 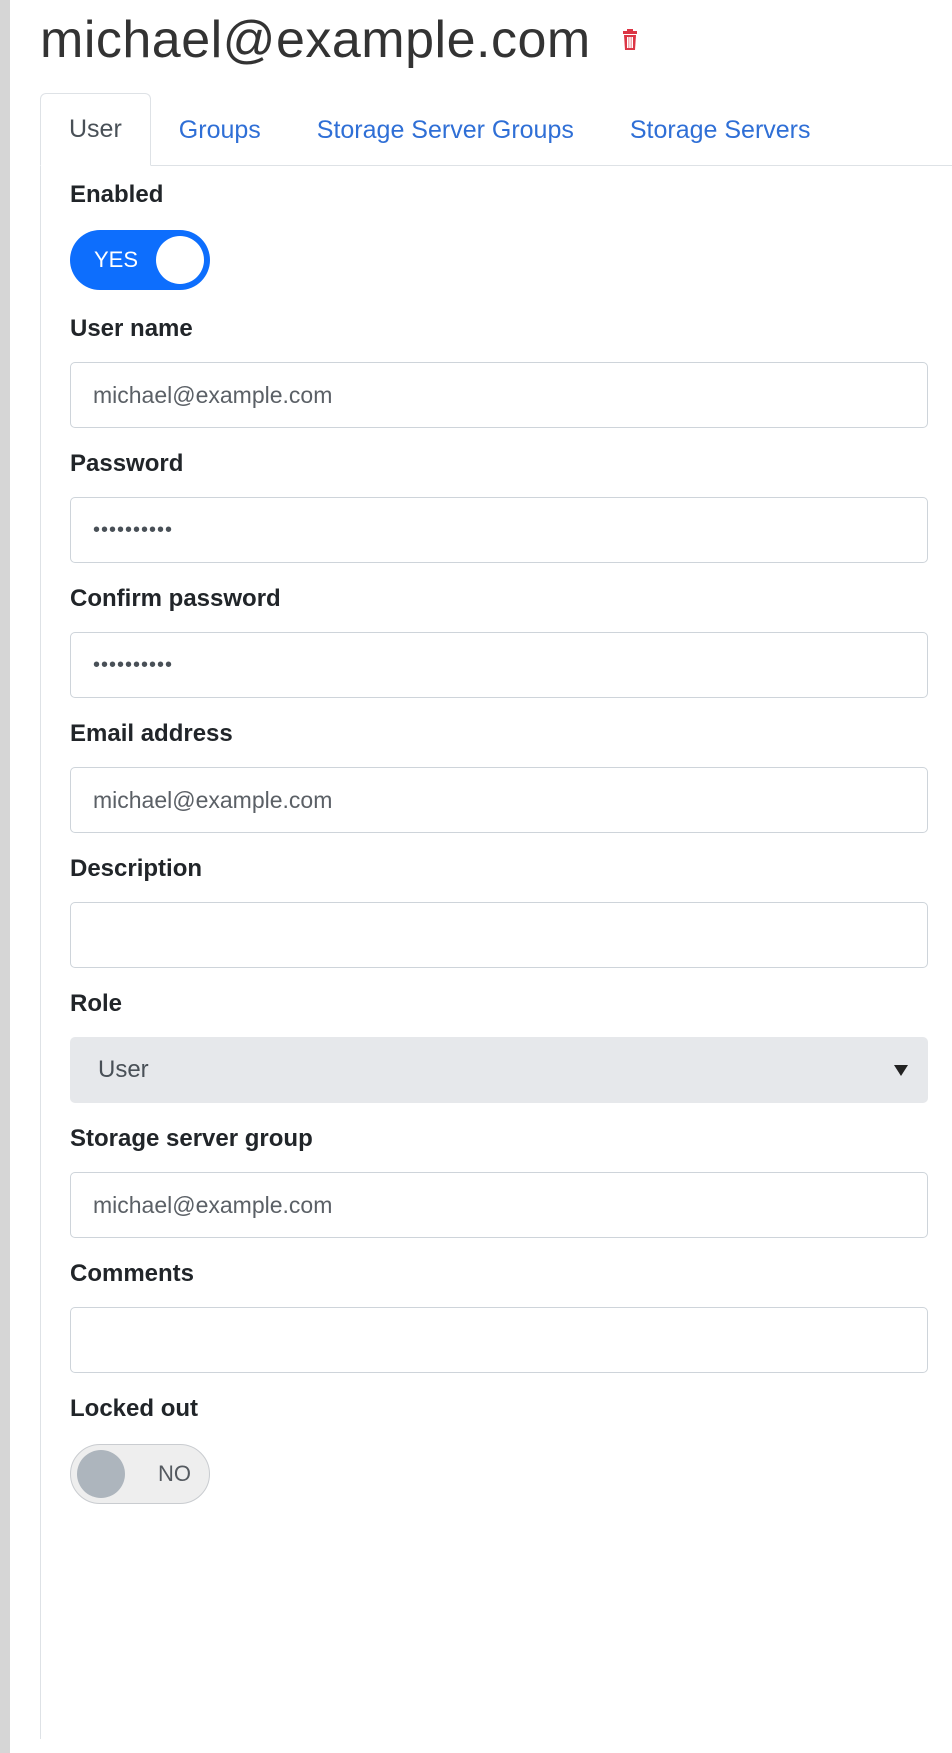 What do you see at coordinates (191, 1138) in the screenshot?
I see `storage-server-group-label: Storage server group` at bounding box center [191, 1138].